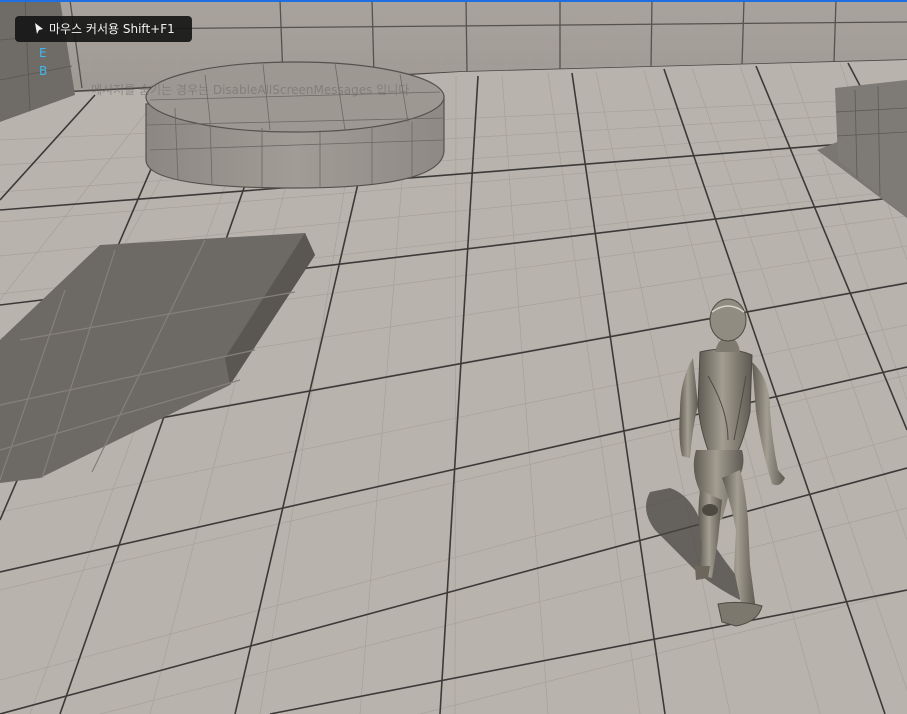 Image resolution: width=907 pixels, height=714 pixels. I want to click on debug-key-e: E, so click(43, 53).